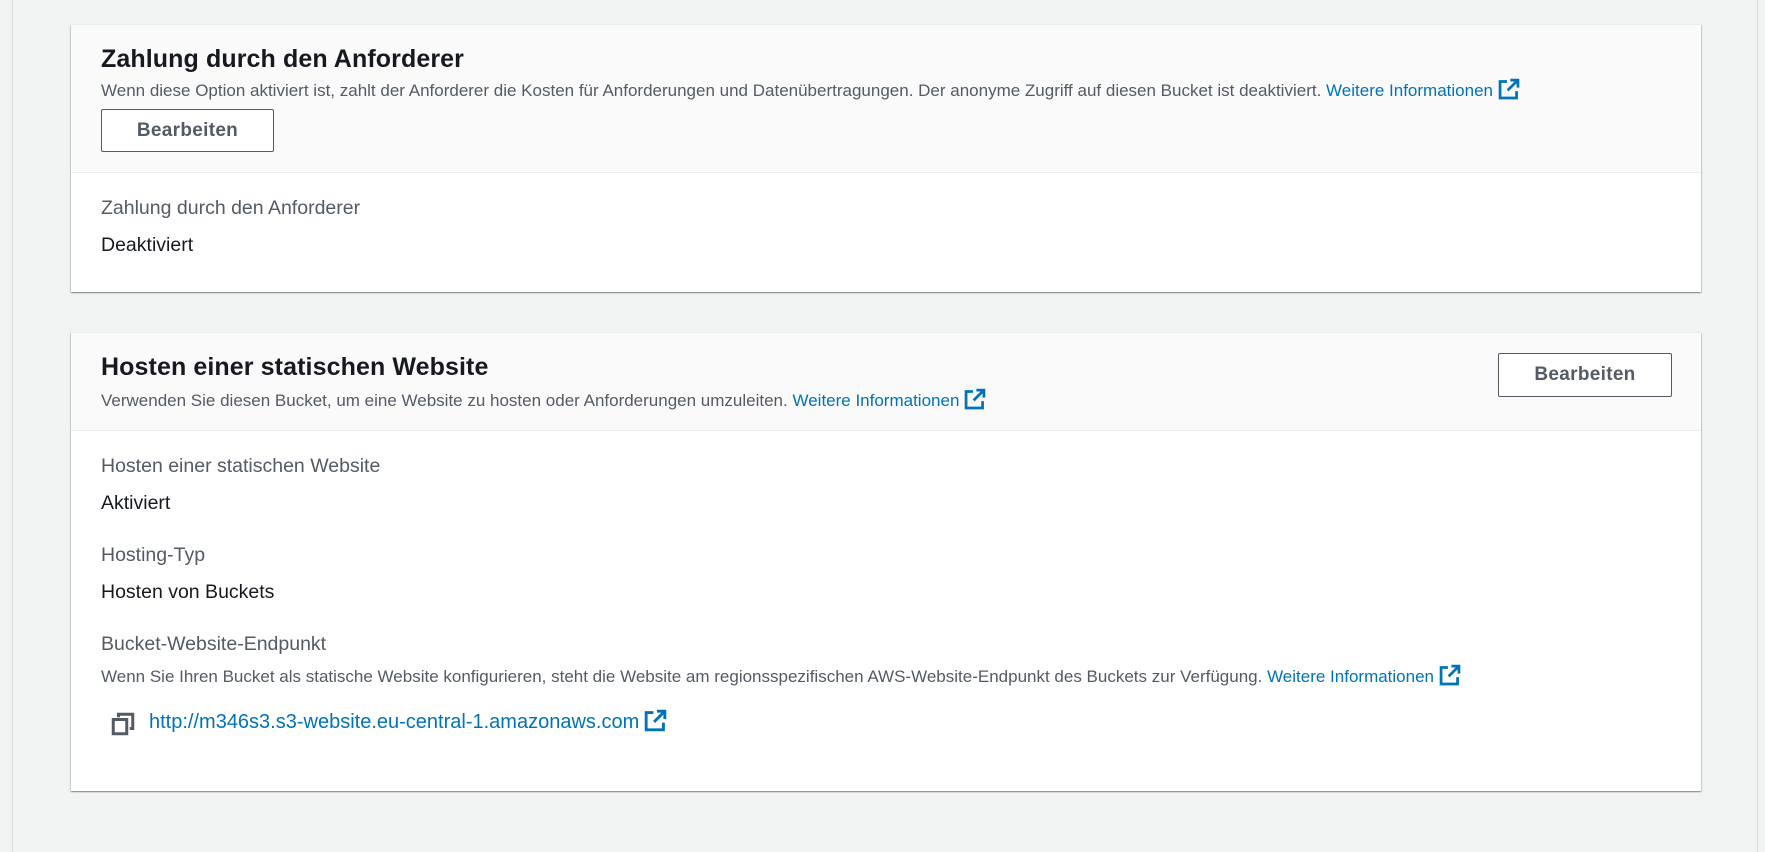 This screenshot has height=852, width=1765. I want to click on static-website-learn-more-link: Weitere Informationen, so click(889, 399).